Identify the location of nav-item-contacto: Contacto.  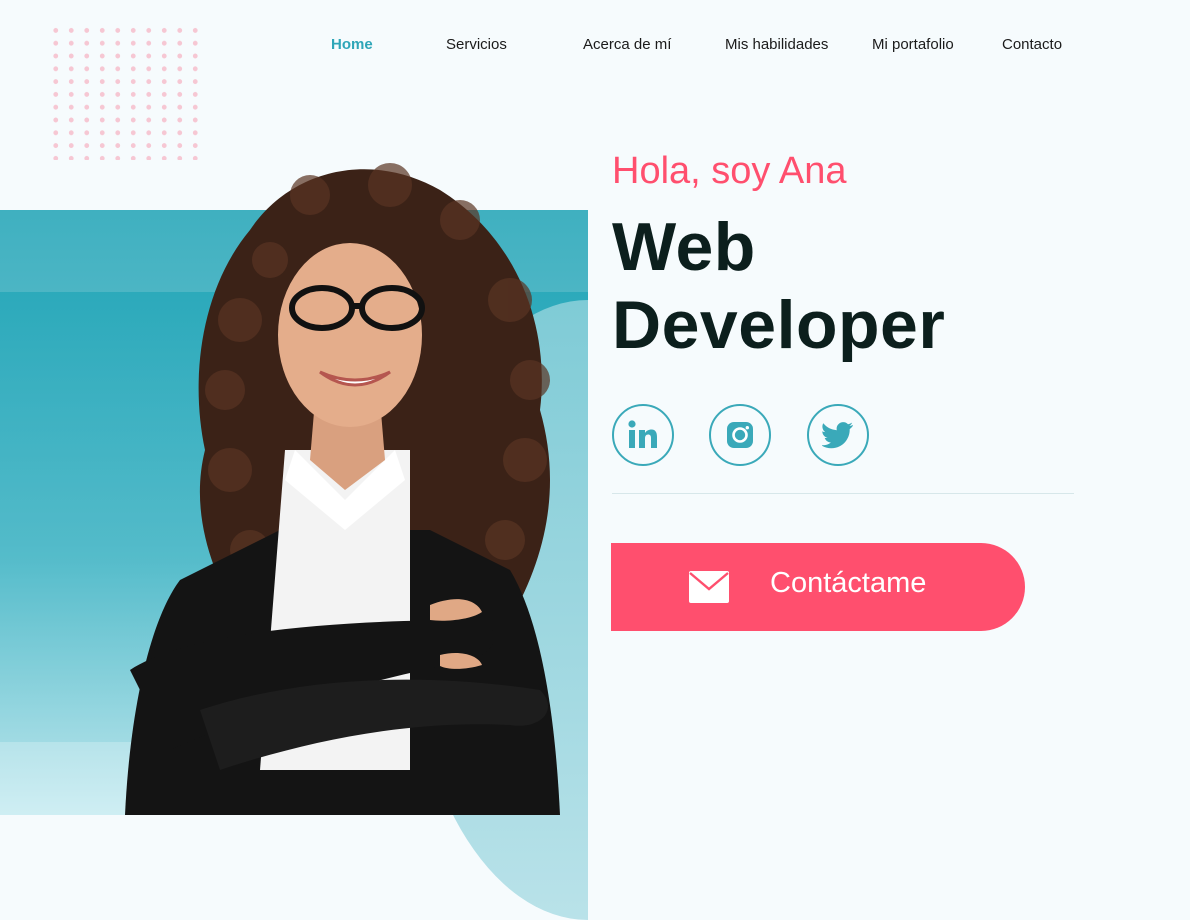
(1032, 44).